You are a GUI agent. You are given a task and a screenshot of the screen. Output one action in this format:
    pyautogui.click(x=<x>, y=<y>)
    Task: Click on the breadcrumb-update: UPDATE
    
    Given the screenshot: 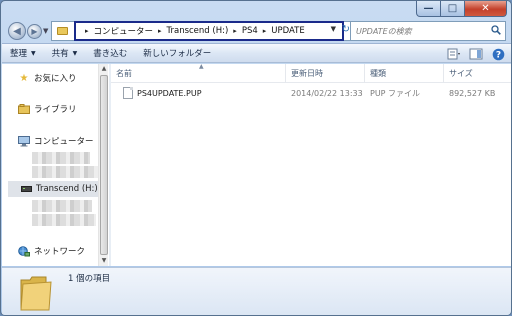 What is the action you would take?
    pyautogui.click(x=287, y=31)
    